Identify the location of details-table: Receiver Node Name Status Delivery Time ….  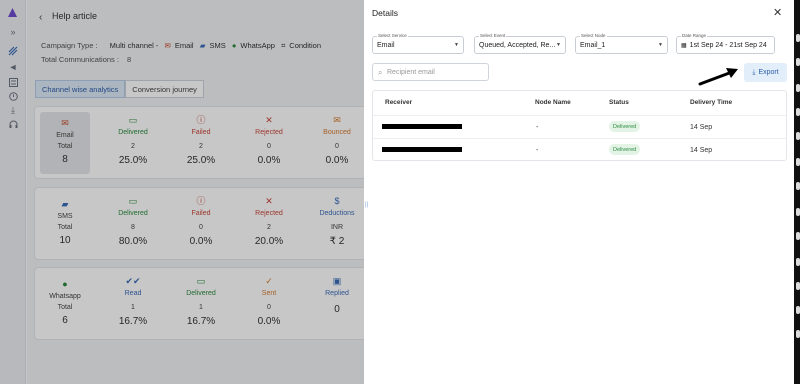
(579, 125).